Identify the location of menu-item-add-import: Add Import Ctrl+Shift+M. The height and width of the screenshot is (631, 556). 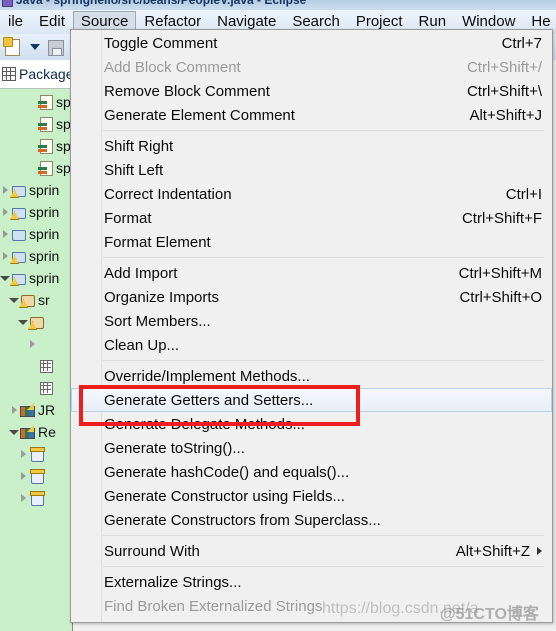
(311, 273).